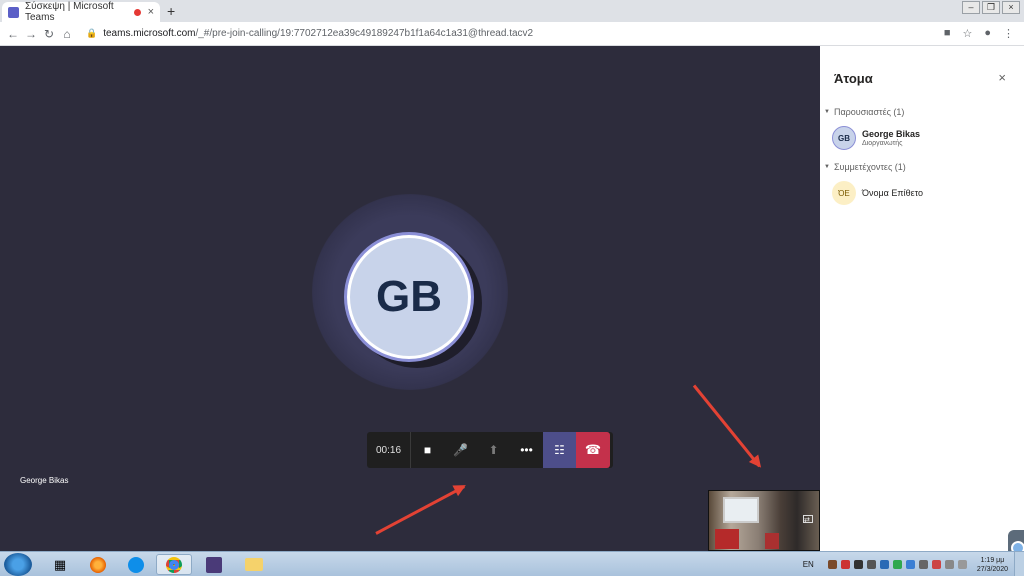  Describe the element at coordinates (1002, 77) in the screenshot. I see `close-panel-icon: ×` at that location.